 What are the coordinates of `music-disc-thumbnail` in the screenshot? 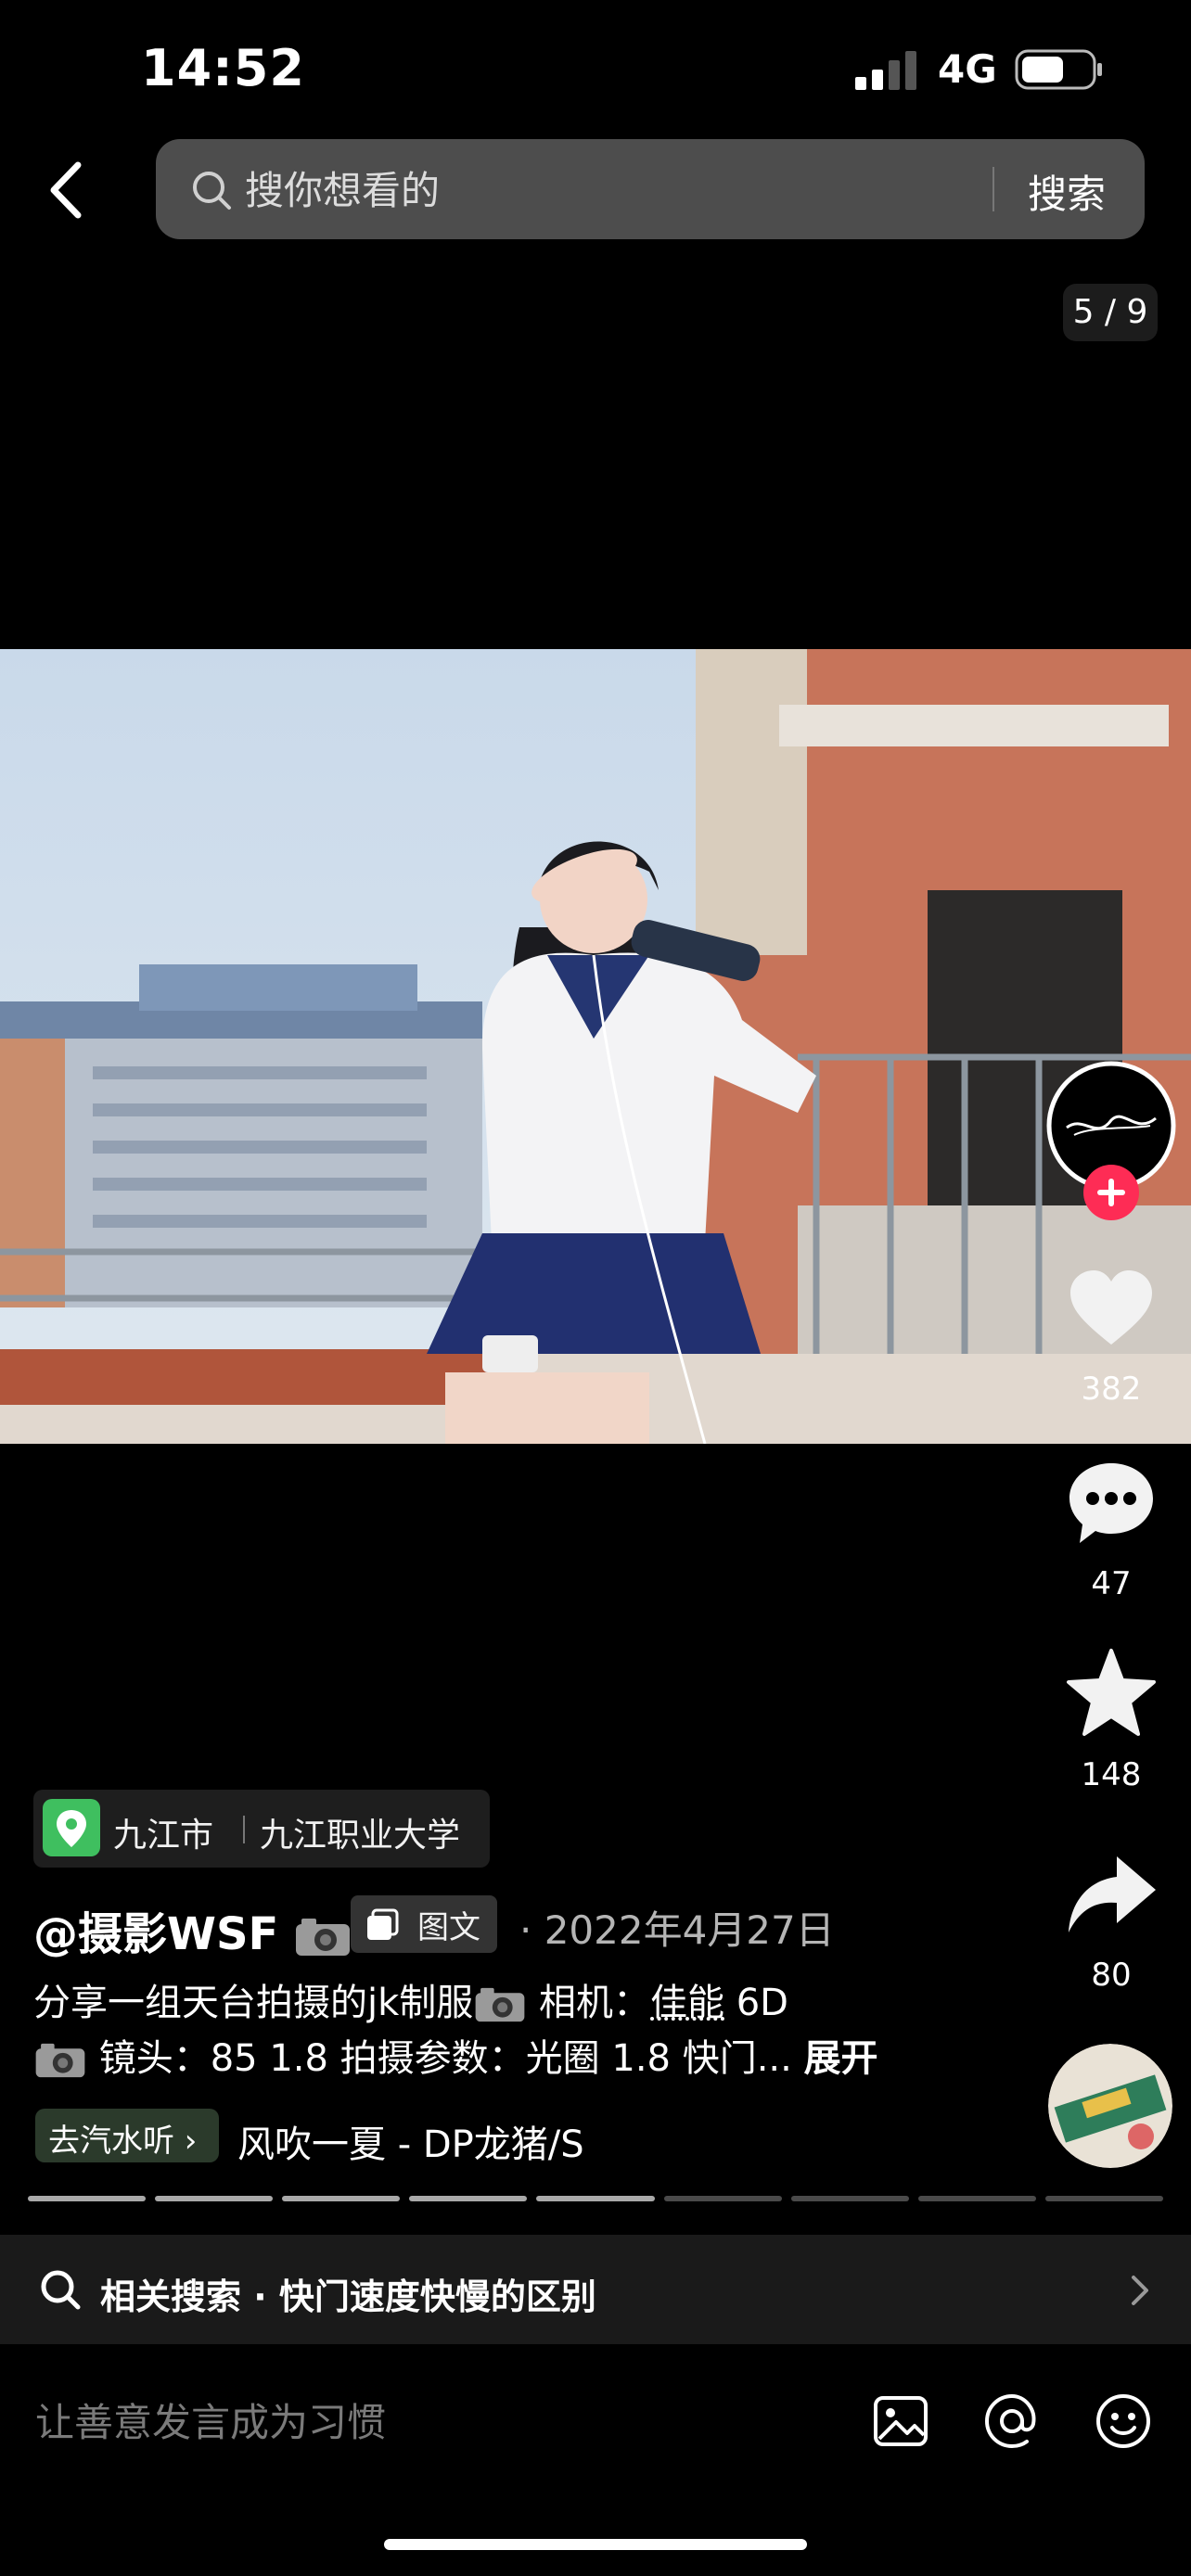 It's located at (1110, 2106).